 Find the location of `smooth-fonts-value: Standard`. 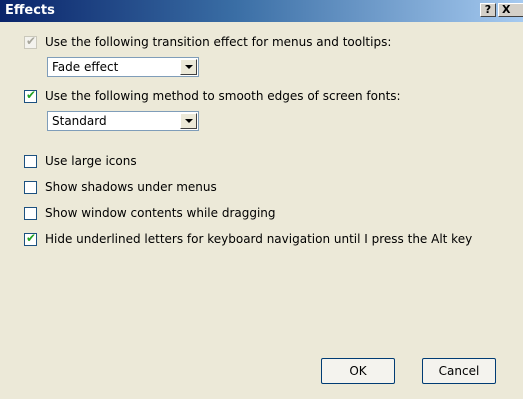

smooth-fonts-value: Standard is located at coordinates (79, 121).